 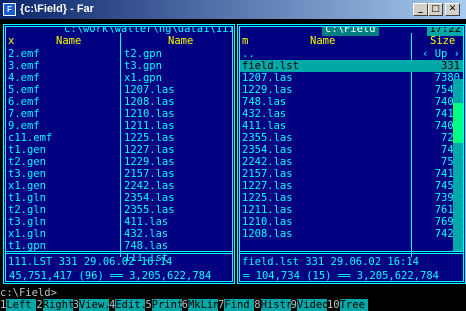 I want to click on fkey-6: 6MkLink, so click(x=199, y=305).